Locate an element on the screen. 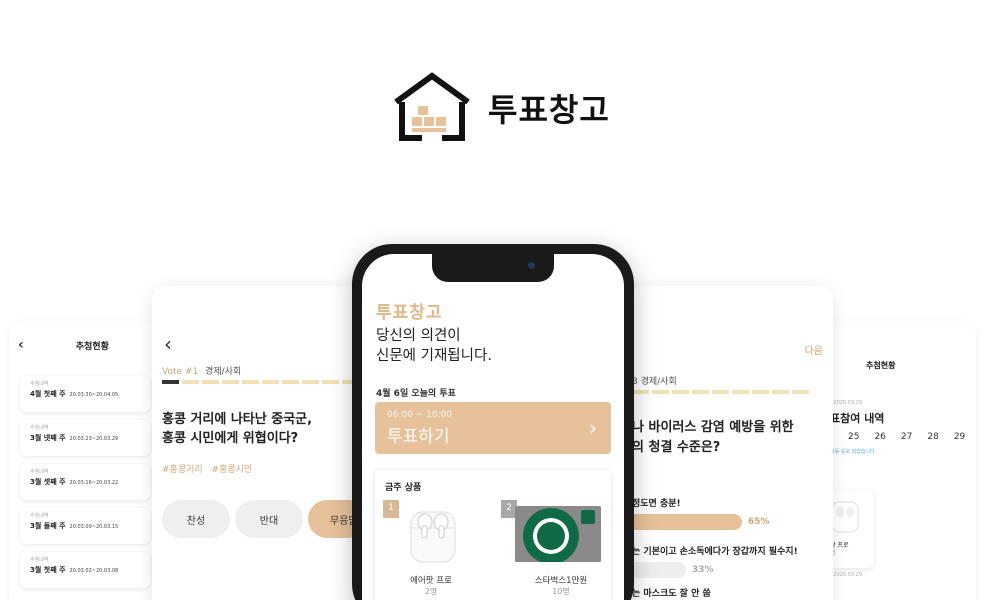 Image resolution: width=984 pixels, height=600 pixels. prize-card: 팟 프로 명 is located at coordinates (850, 529).